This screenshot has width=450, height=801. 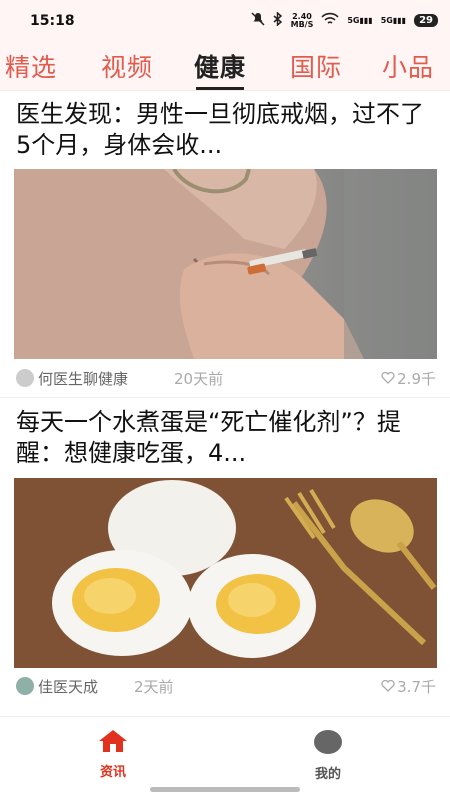 I want to click on tab-sketch: 小品, so click(x=408, y=66).